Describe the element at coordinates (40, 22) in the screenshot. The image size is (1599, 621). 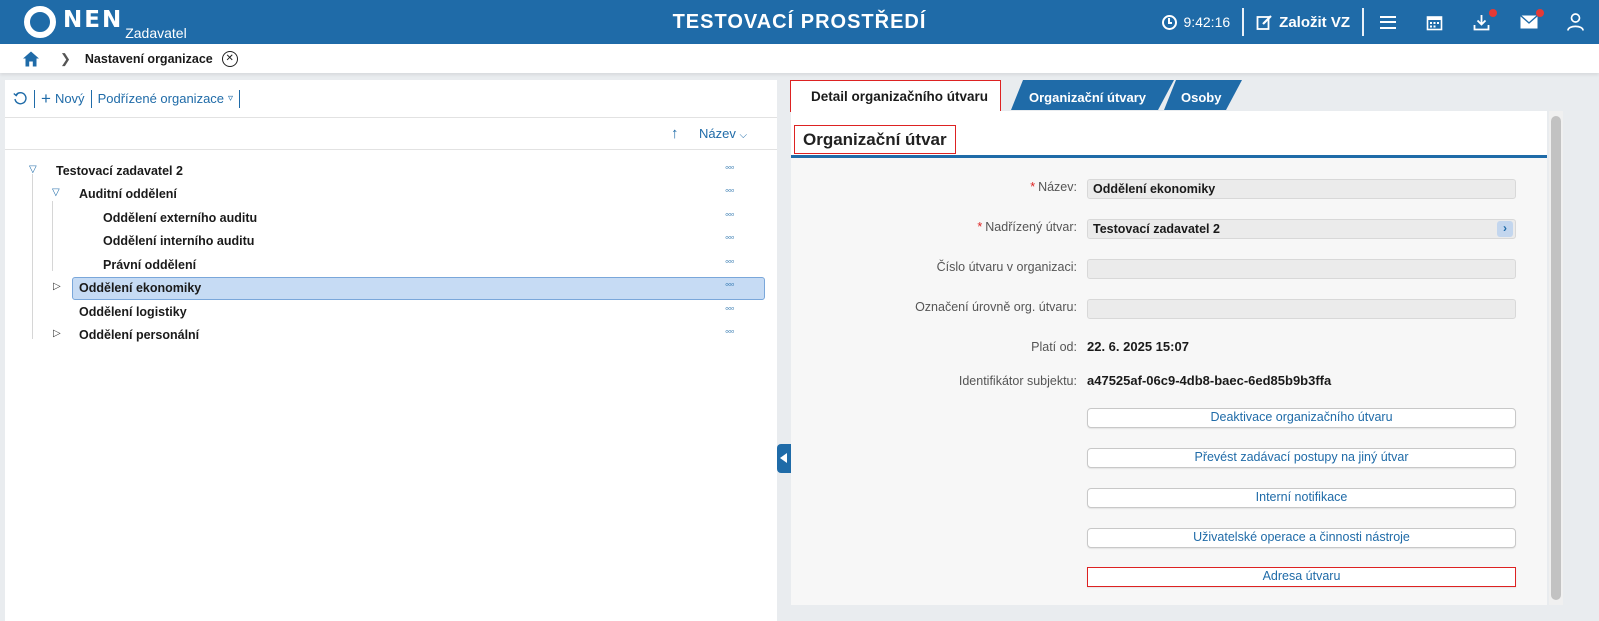
I see `logo-ring-icon` at that location.